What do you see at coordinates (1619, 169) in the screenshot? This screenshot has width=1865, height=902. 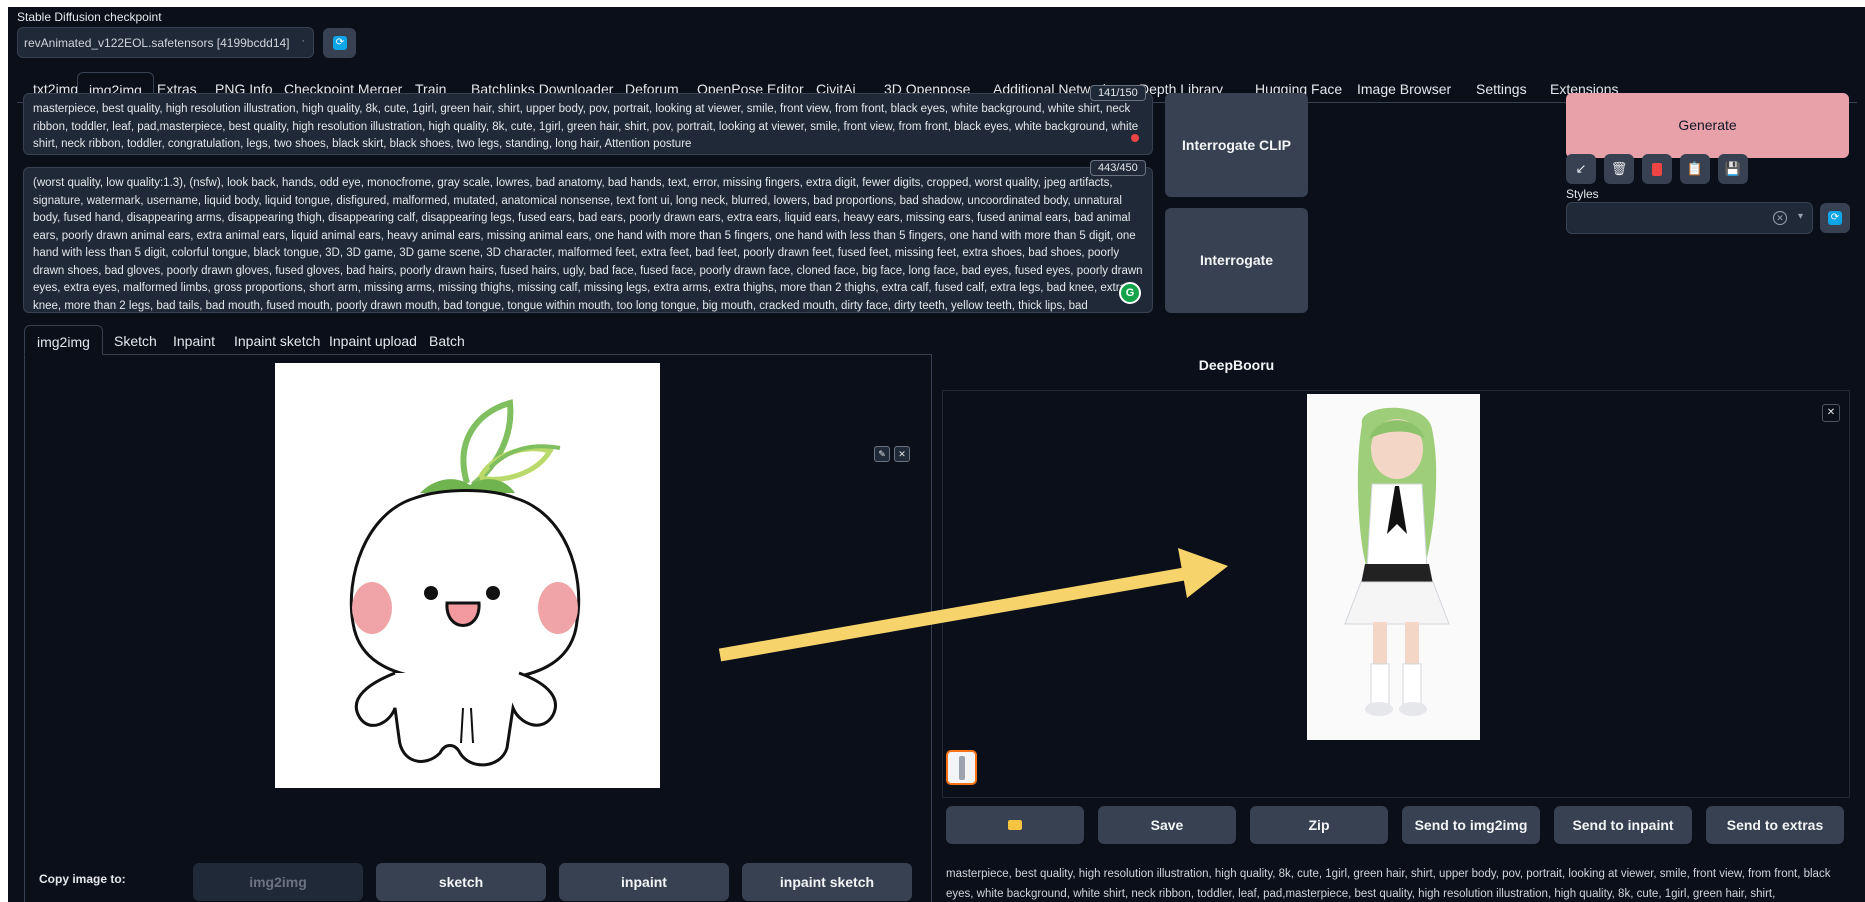 I see `trash-icon: 🗑` at bounding box center [1619, 169].